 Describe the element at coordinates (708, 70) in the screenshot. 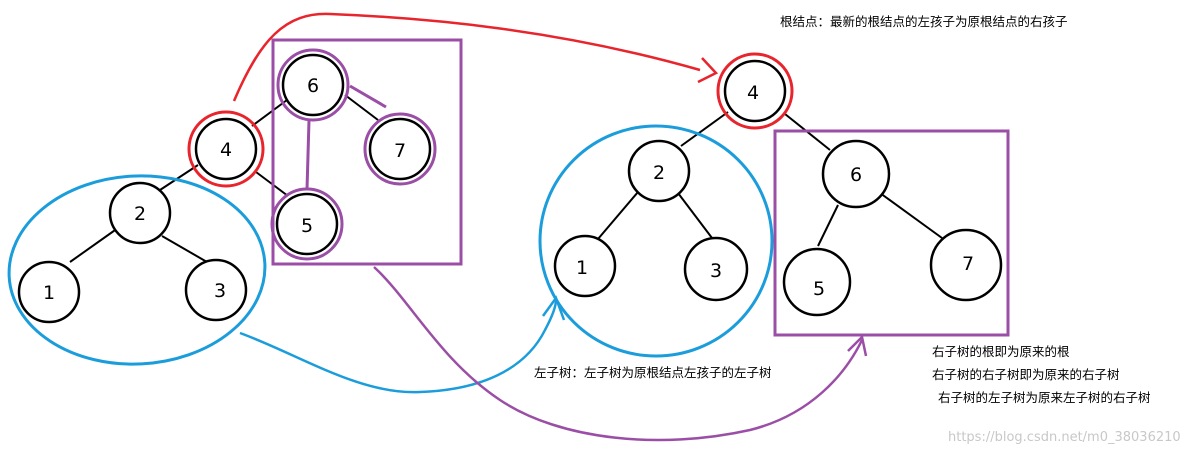

I see `red-arrowhead` at that location.